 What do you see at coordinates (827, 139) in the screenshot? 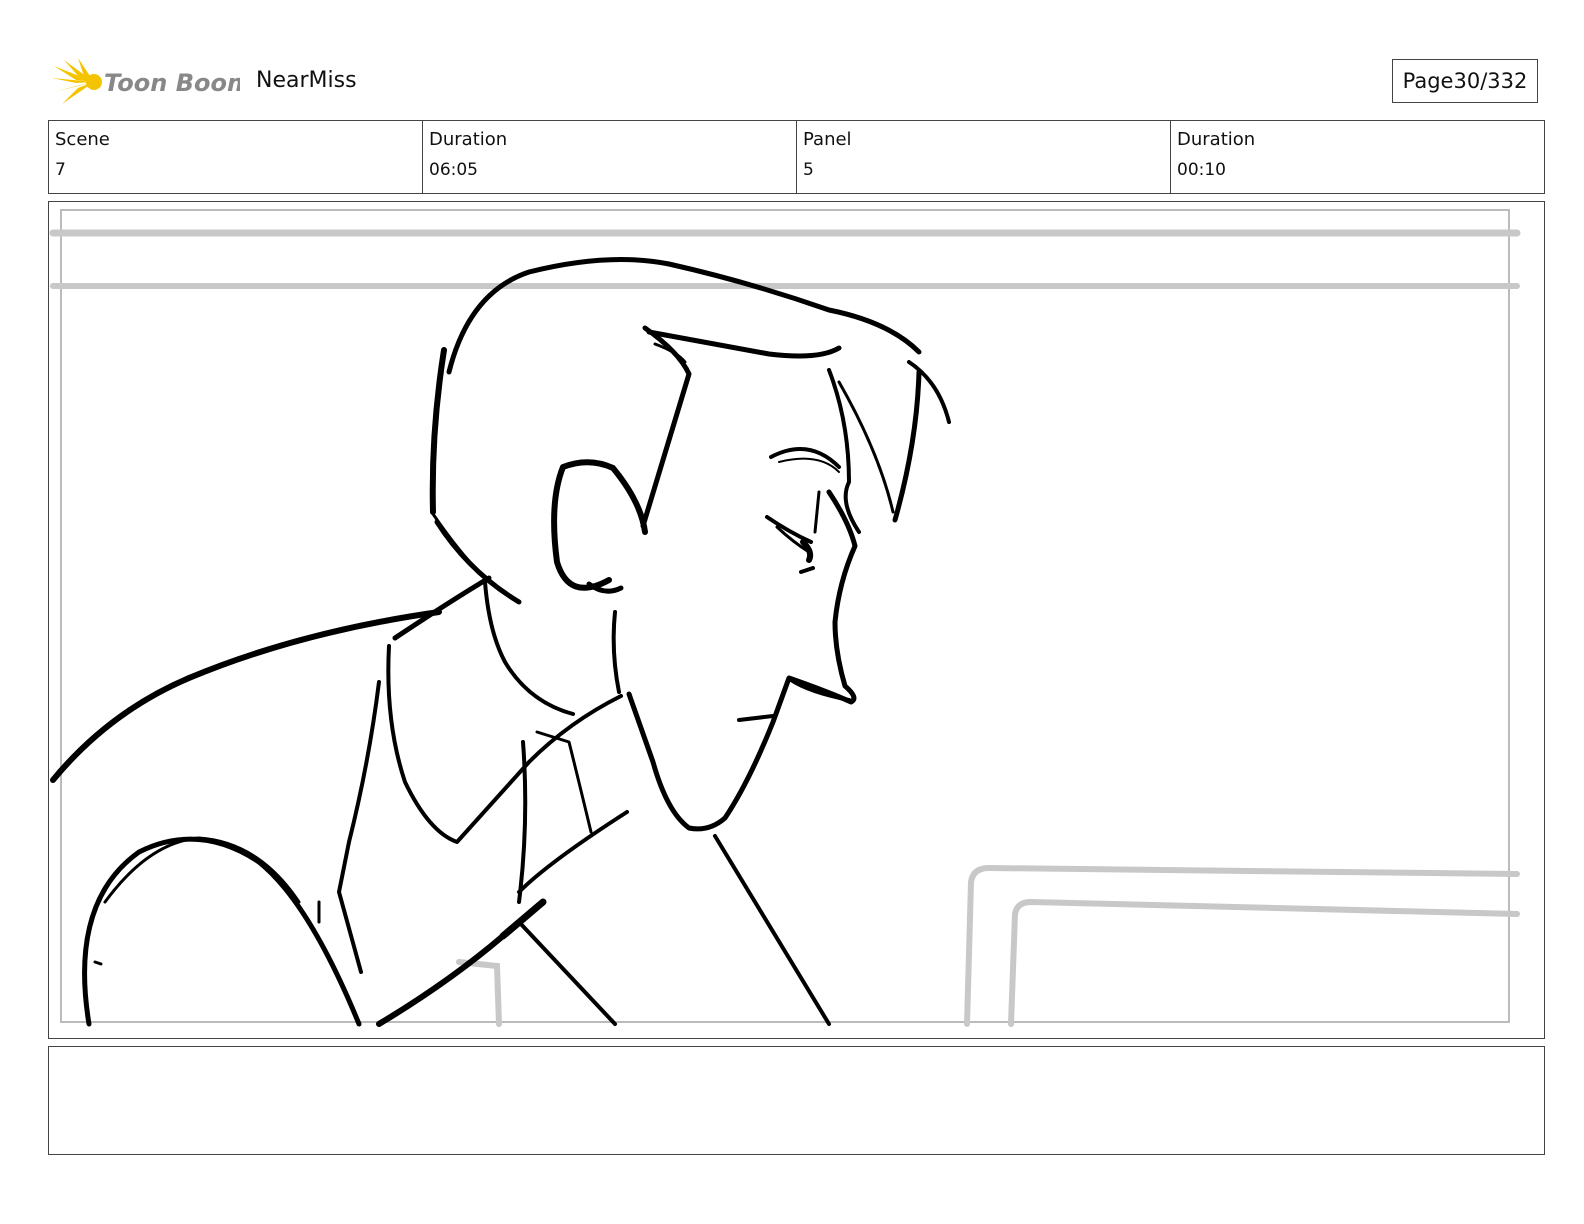
I see `panel-label: Panel` at bounding box center [827, 139].